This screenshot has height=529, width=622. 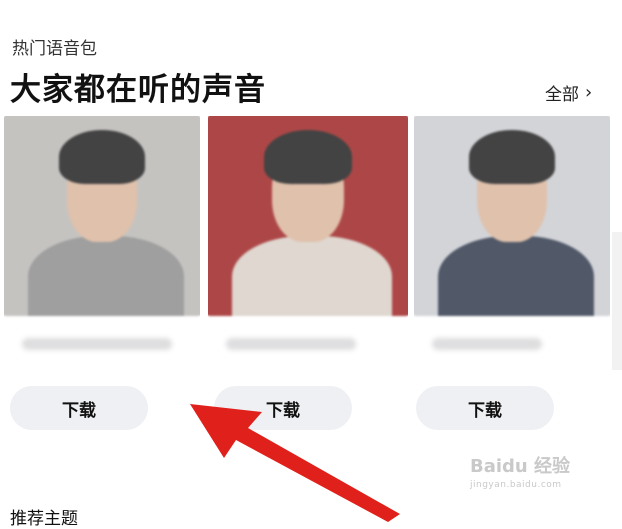 What do you see at coordinates (562, 95) in the screenshot?
I see `see-all-label: 全部` at bounding box center [562, 95].